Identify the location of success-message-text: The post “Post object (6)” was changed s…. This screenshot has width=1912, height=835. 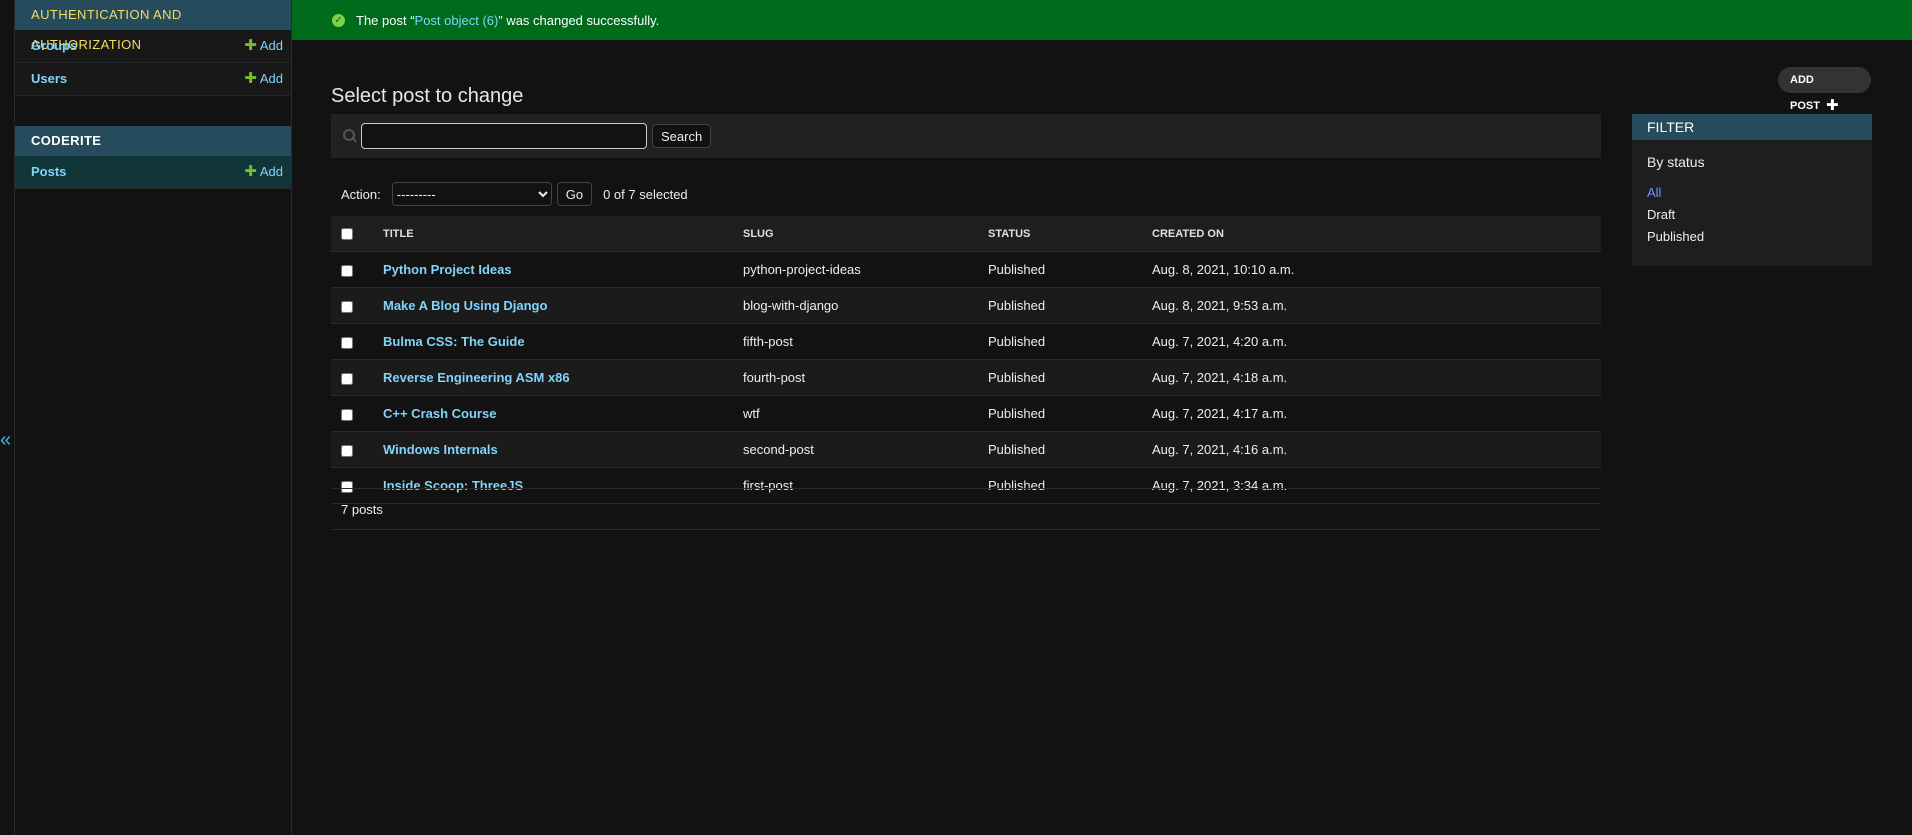
(507, 20).